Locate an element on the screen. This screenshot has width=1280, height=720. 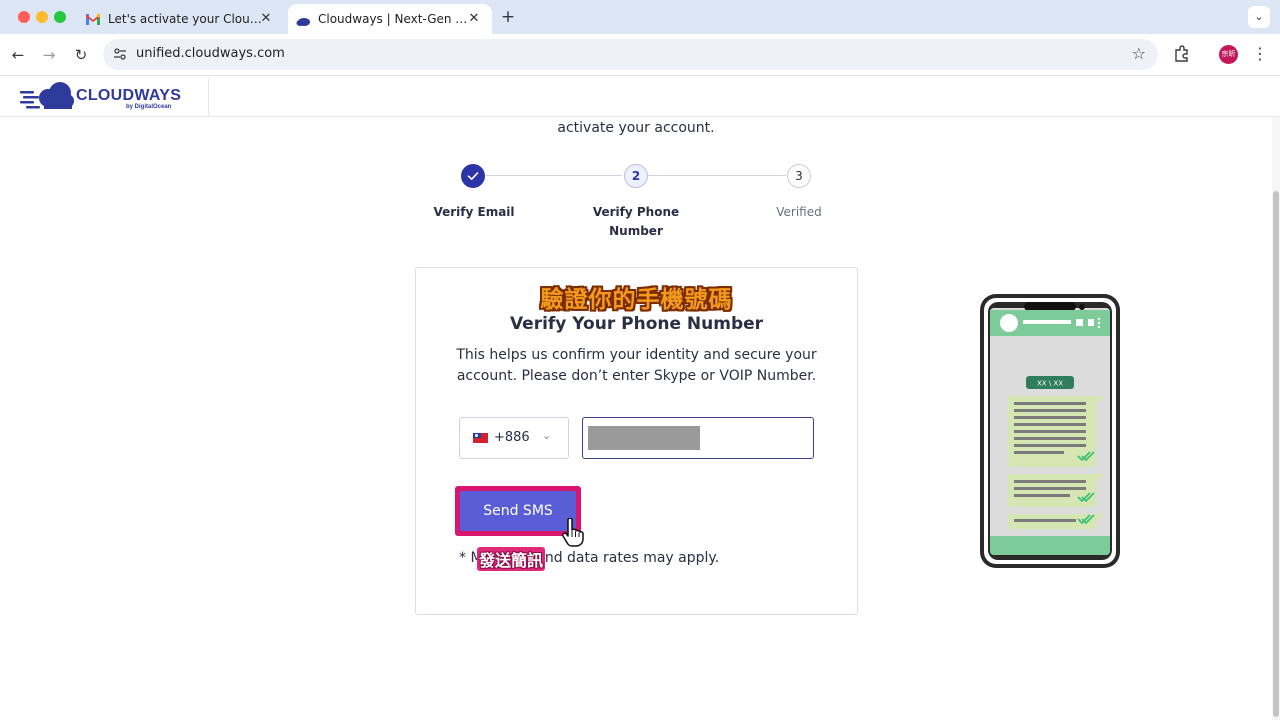
check-icon is located at coordinates (473, 176).